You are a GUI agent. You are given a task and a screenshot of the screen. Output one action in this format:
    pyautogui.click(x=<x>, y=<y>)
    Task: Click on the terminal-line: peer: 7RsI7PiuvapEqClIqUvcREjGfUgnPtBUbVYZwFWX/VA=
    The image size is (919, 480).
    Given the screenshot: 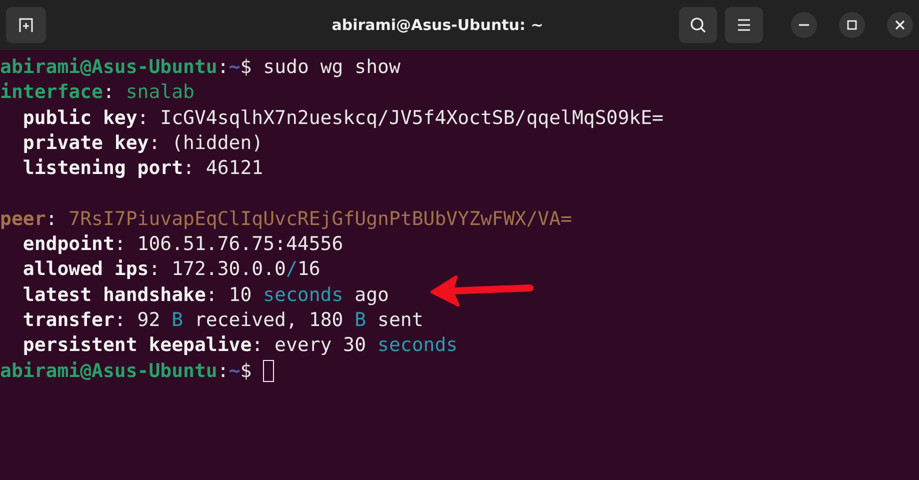 What is the action you would take?
    pyautogui.click(x=286, y=219)
    